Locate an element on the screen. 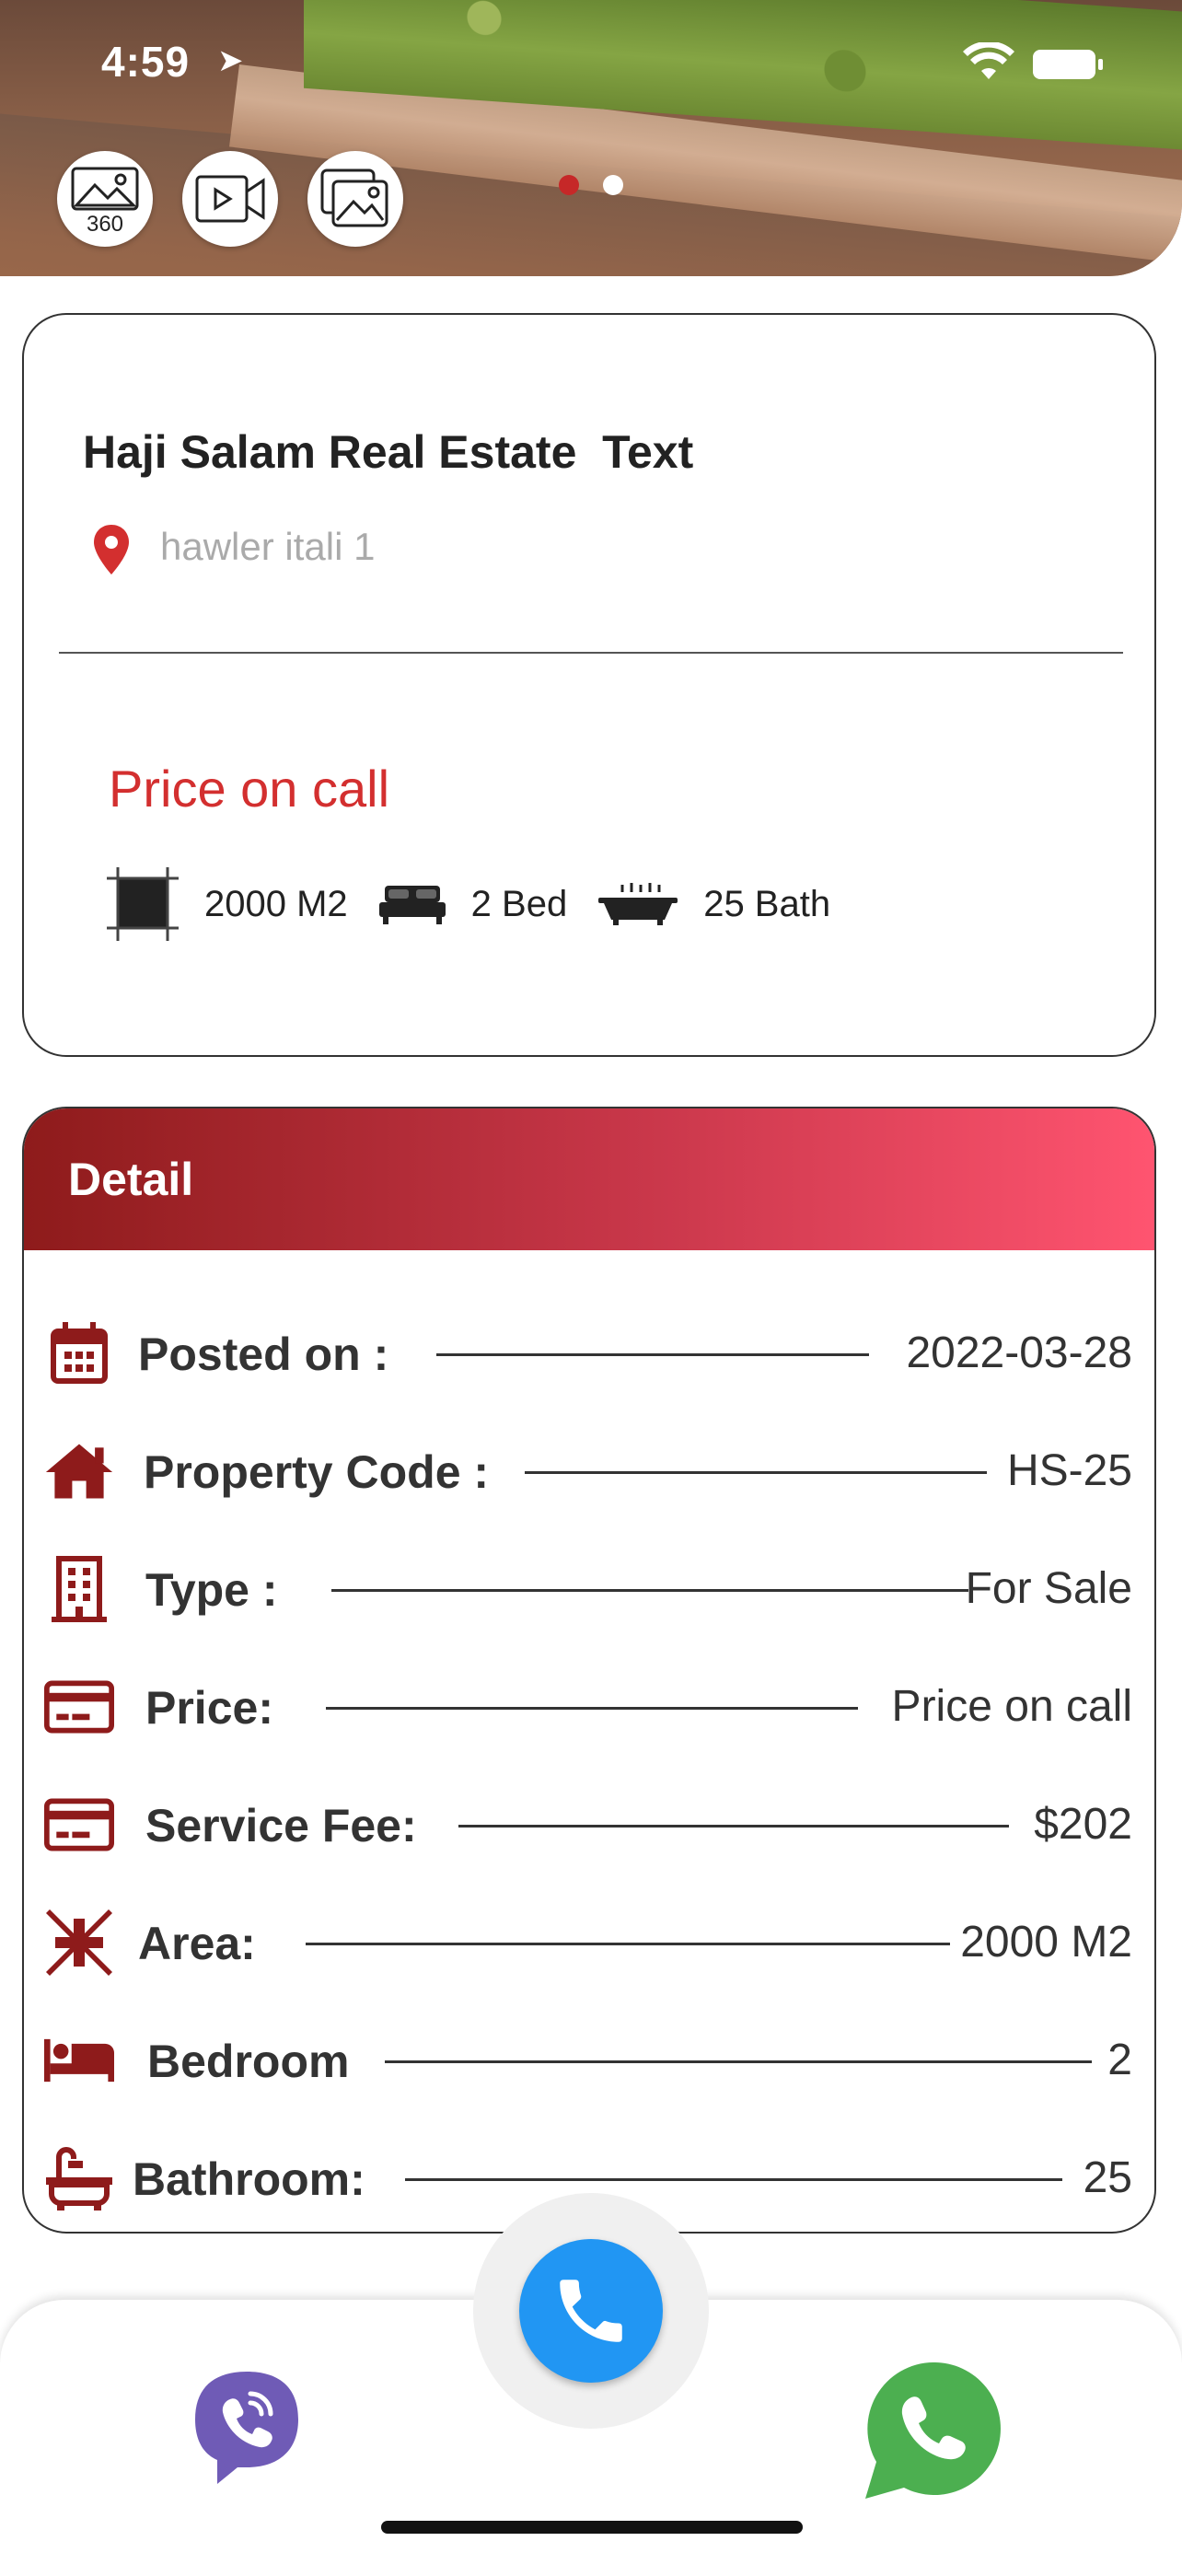 The image size is (1182, 2576). detail-label: Property Code : is located at coordinates (317, 1472).